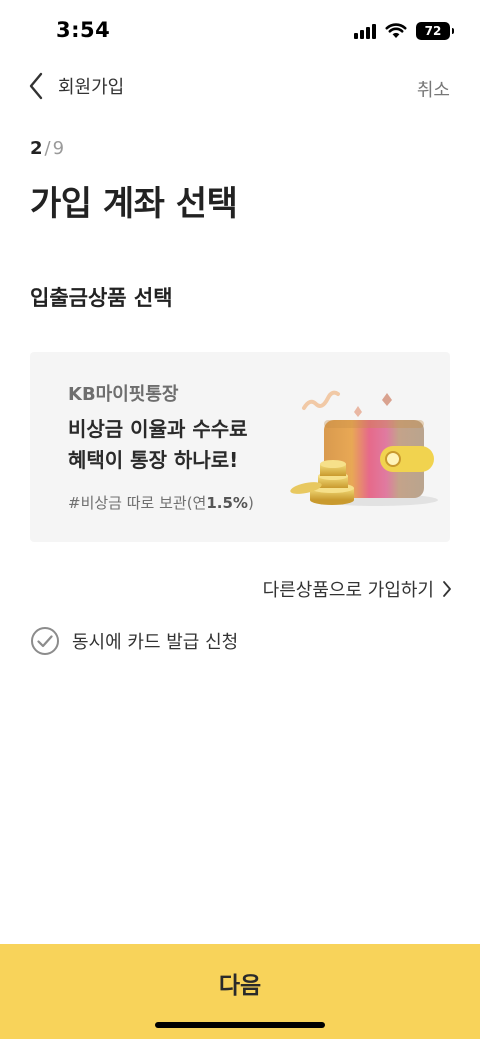 The width and height of the screenshot is (480, 1039). Describe the element at coordinates (240, 90) in the screenshot. I see `nav-header: 회원가입 취소` at that location.